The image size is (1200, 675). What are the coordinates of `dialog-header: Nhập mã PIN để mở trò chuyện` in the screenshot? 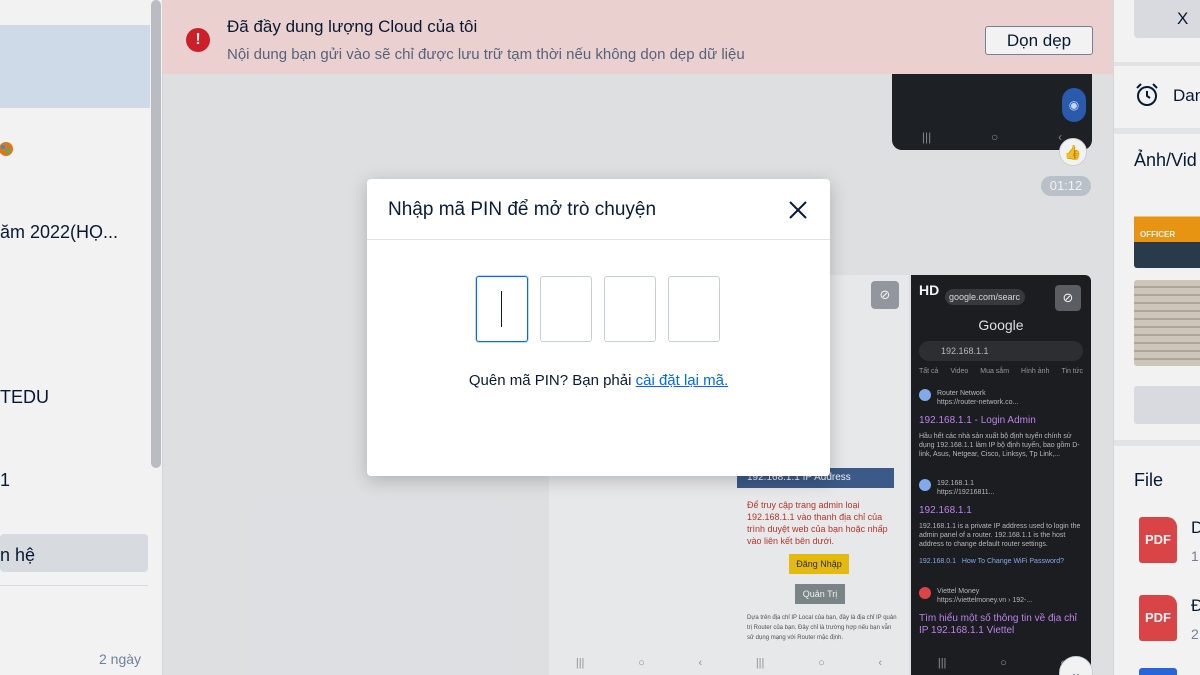 It's located at (598, 209).